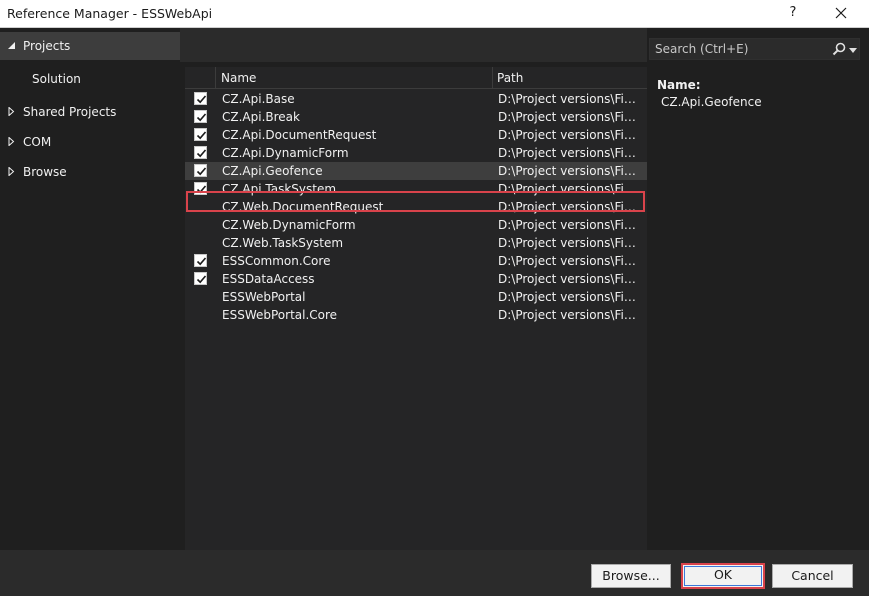 The image size is (869, 596). Describe the element at coordinates (413, 45) in the screenshot. I see `filter-strip` at that location.